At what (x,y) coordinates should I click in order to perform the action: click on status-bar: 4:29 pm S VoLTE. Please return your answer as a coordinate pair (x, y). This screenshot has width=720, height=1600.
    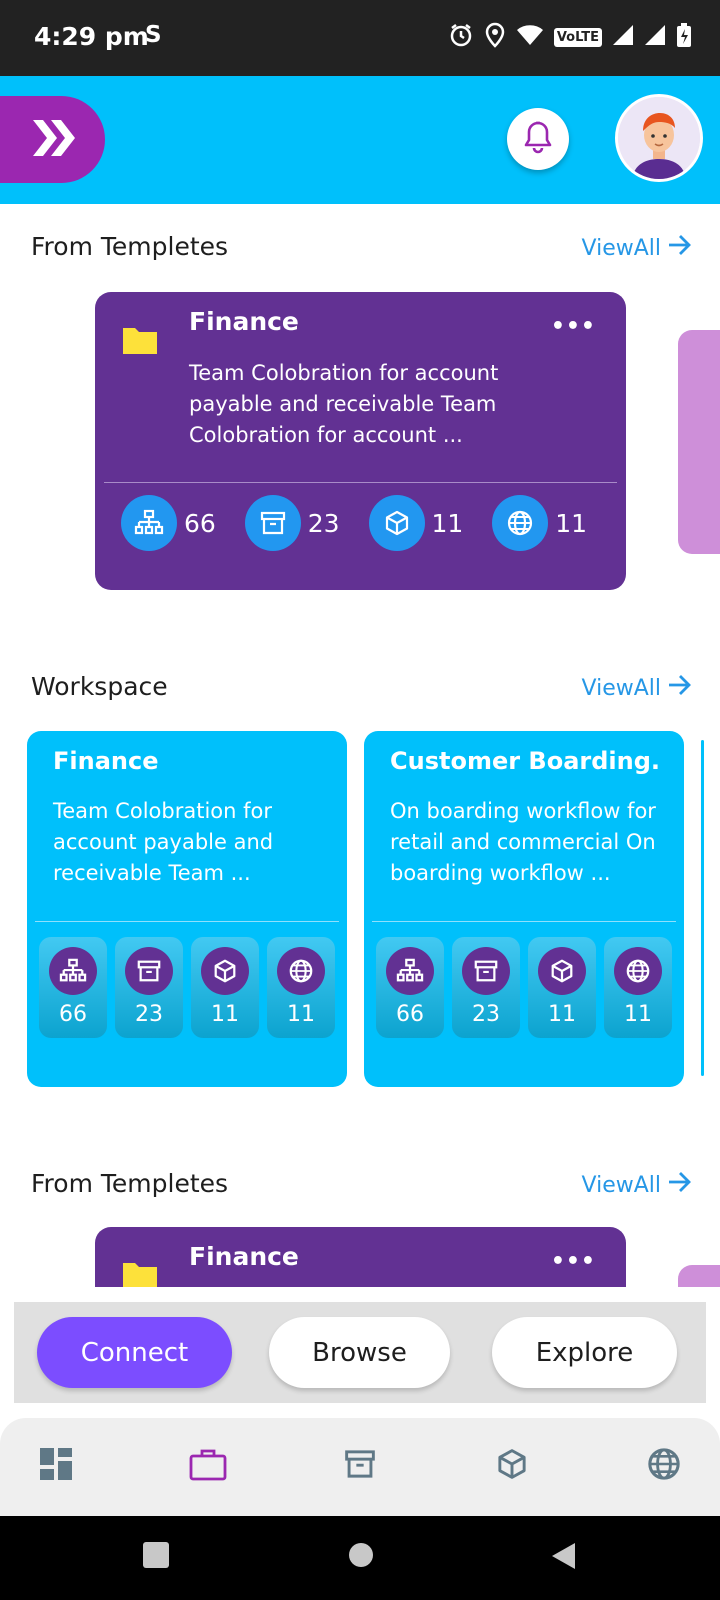
    Looking at the image, I should click on (360, 38).